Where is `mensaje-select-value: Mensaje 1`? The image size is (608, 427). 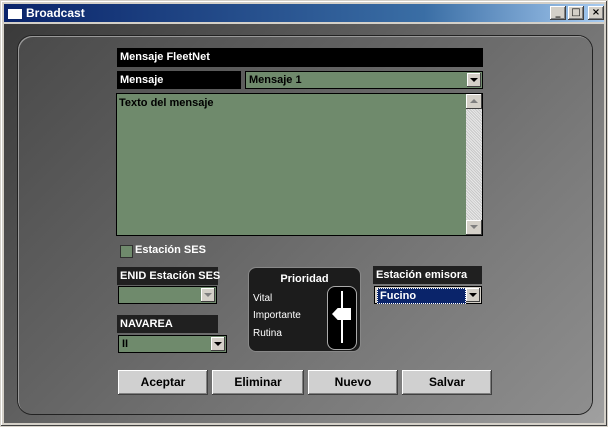
mensaje-select-value: Mensaje 1 is located at coordinates (275, 80).